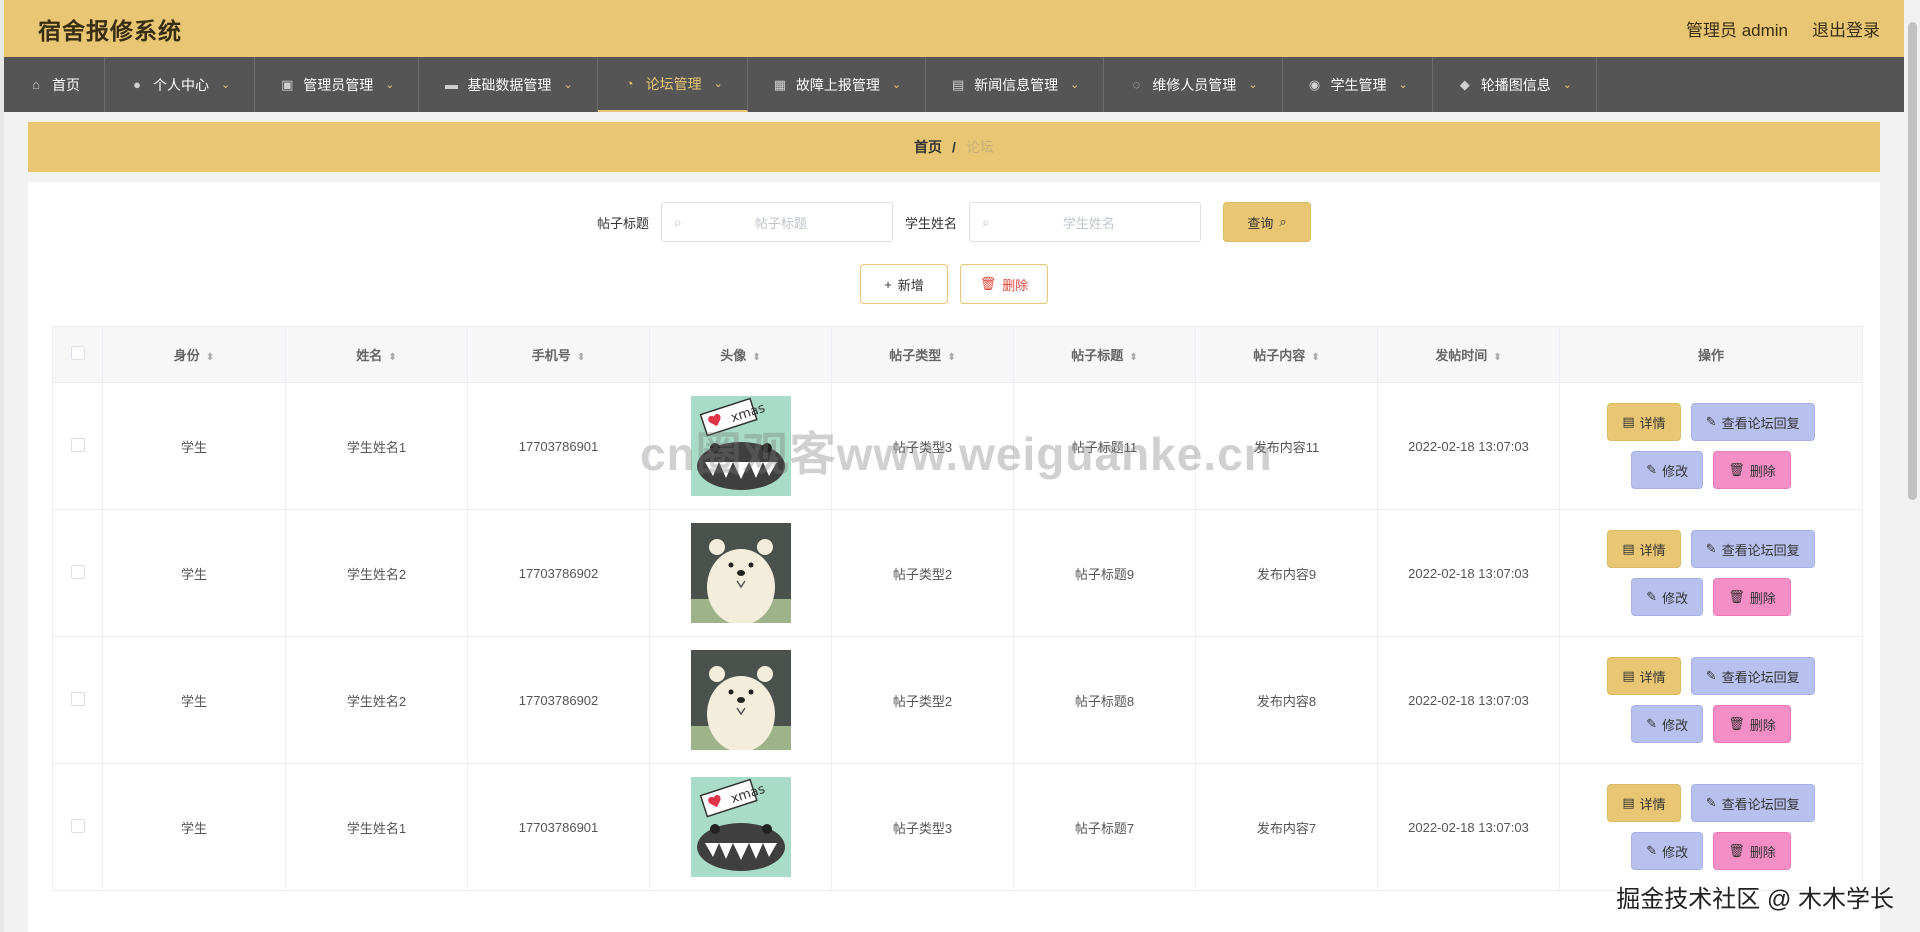  Describe the element at coordinates (1461, 355) in the screenshot. I see `column-header-label: 发帖时间` at that location.